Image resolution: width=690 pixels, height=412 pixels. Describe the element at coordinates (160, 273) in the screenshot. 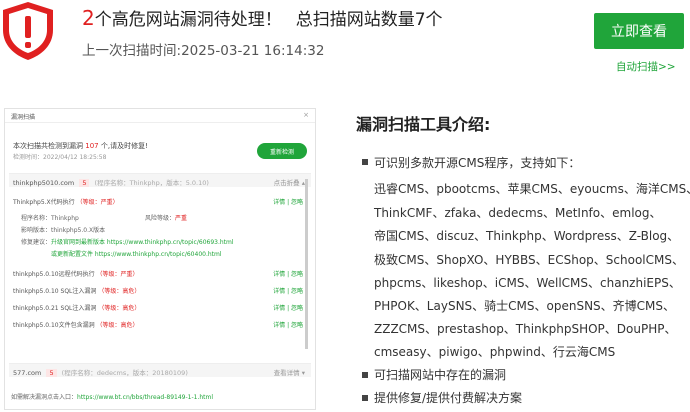

I see `vuln-row: thinkphp5.0.10远程代码执行 （等级：严重） 详情 | 忽略` at that location.